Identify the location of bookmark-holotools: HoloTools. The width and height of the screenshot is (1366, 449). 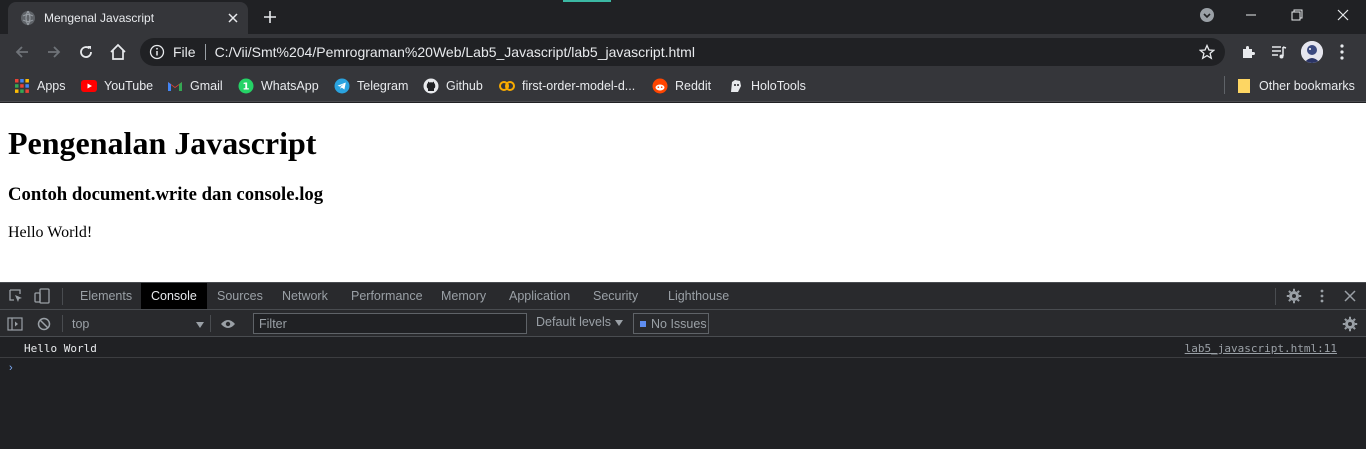
(767, 86).